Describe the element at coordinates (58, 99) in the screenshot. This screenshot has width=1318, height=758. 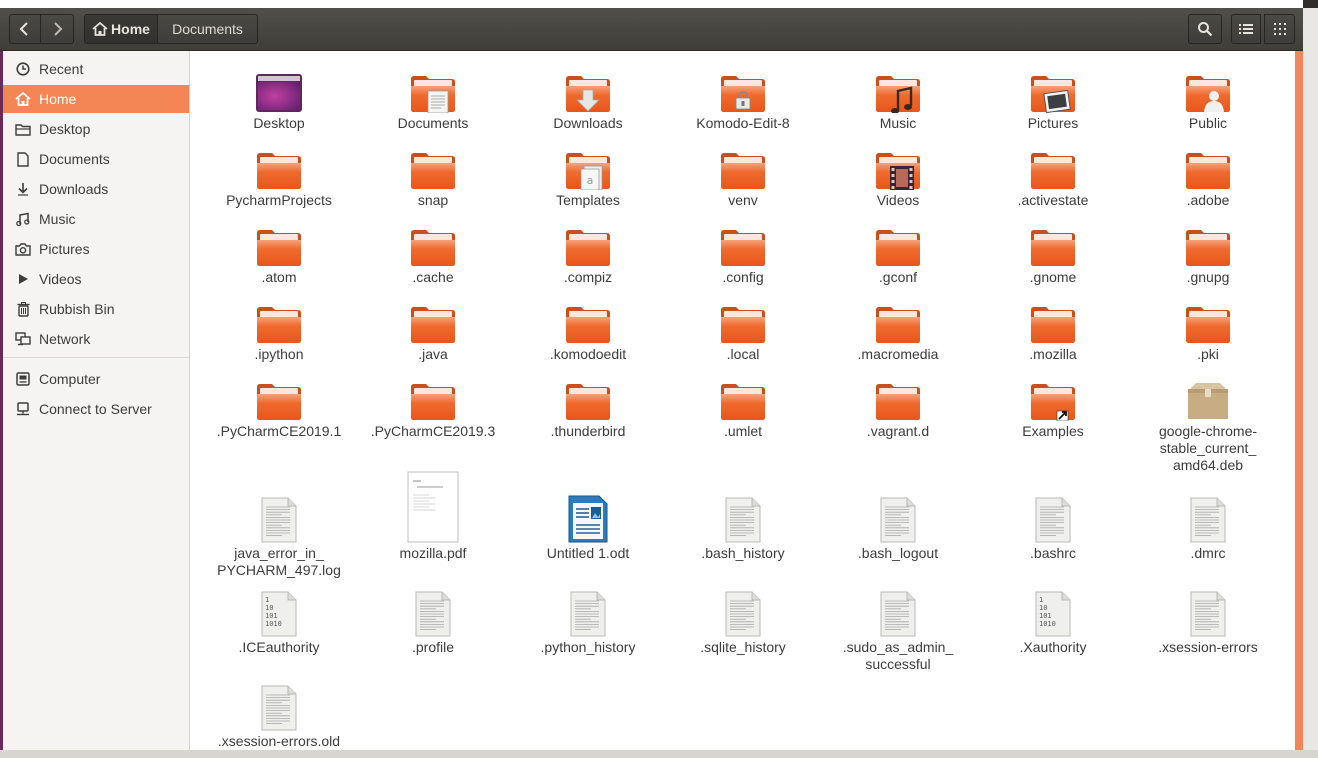
I see `sidebar-item-label: Home` at that location.